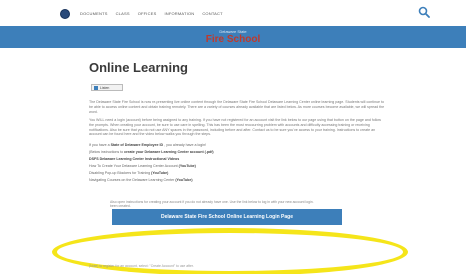  What do you see at coordinates (120, 173) in the screenshot?
I see `video-popup-label: Disabling Pop-up Blockers for Training` at bounding box center [120, 173].